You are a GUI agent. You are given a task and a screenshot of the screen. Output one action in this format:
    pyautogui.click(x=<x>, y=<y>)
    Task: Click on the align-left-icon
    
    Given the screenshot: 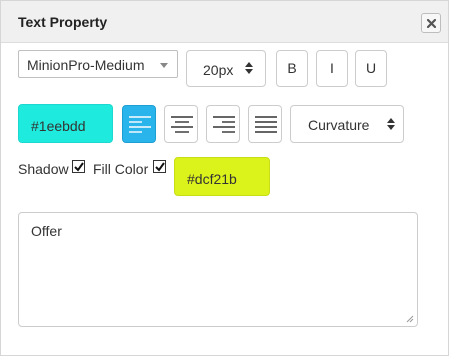 What is the action you would take?
    pyautogui.click(x=140, y=124)
    